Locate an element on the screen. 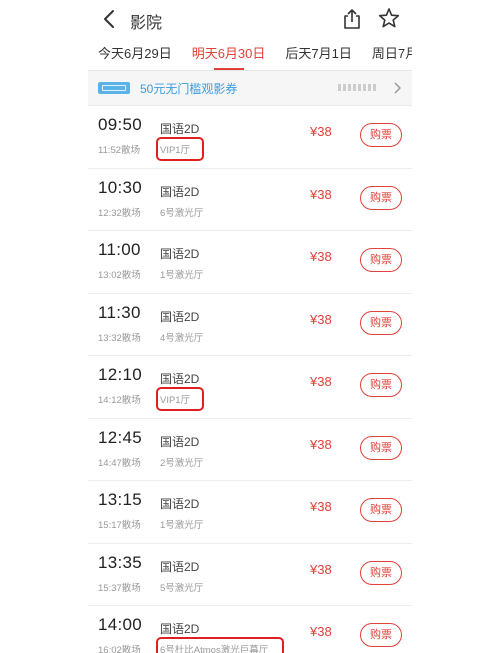 This screenshot has width=500, height=653. showtime-start: 14:00 is located at coordinates (120, 624).